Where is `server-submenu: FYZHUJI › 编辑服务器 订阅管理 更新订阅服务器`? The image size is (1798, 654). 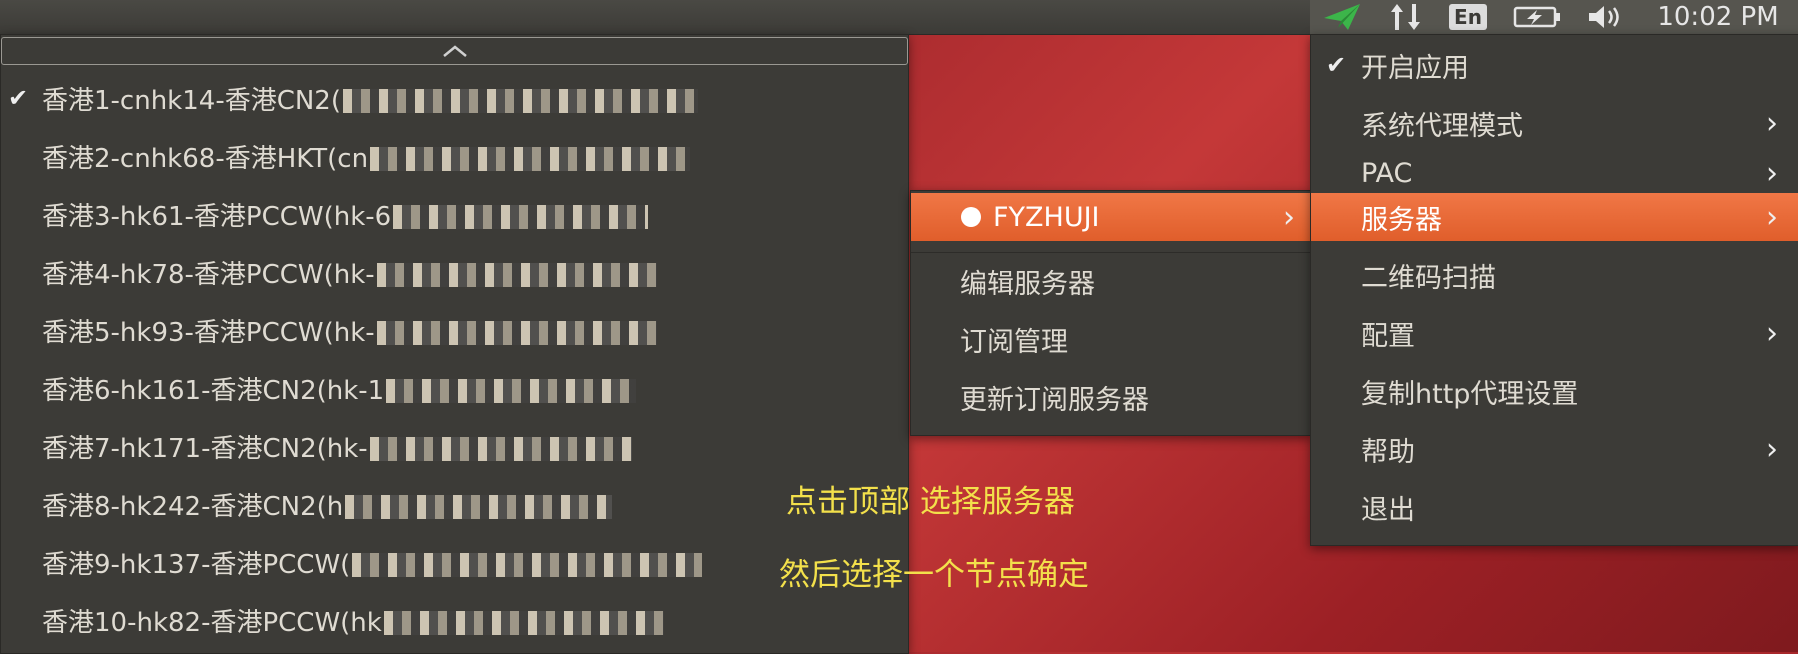 server-submenu: FYZHUJI › 编辑服务器 订阅管理 更新订阅服务器 is located at coordinates (1111, 313).